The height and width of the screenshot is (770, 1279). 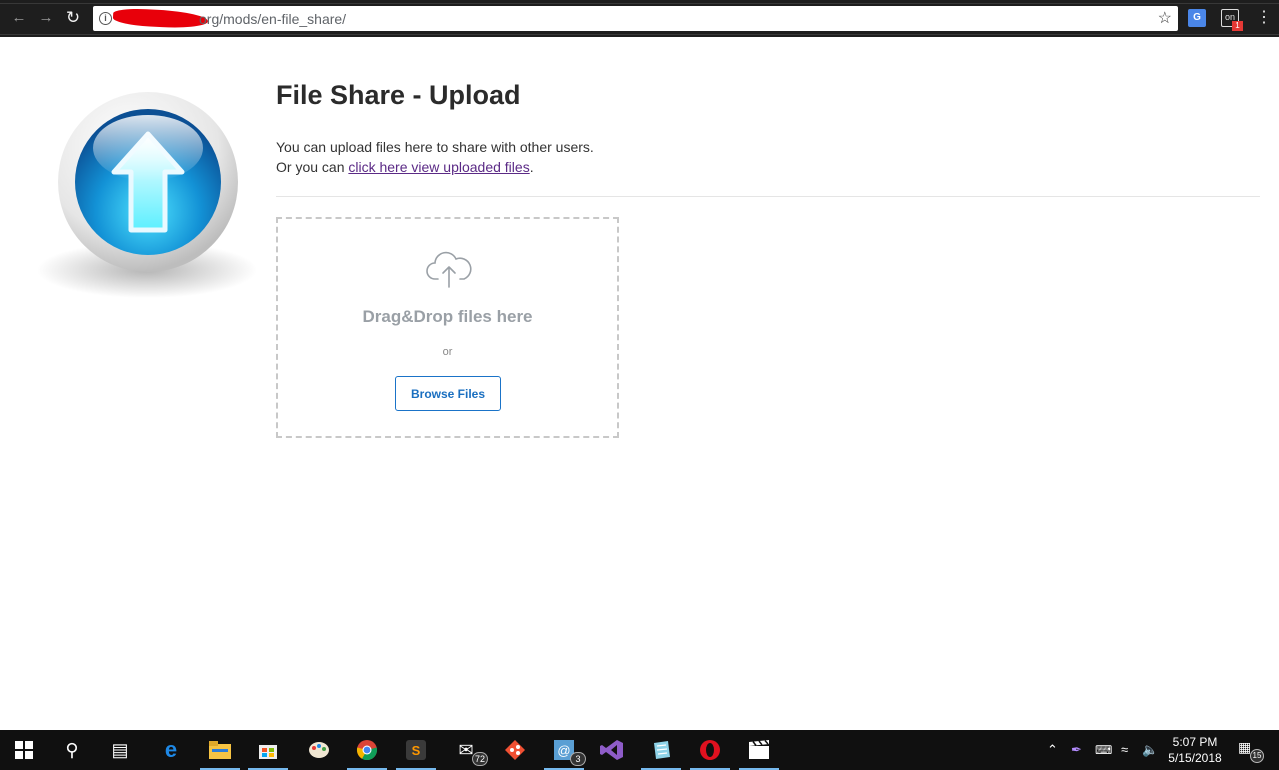 I want to click on upload-logo-icon, so click(x=147, y=195).